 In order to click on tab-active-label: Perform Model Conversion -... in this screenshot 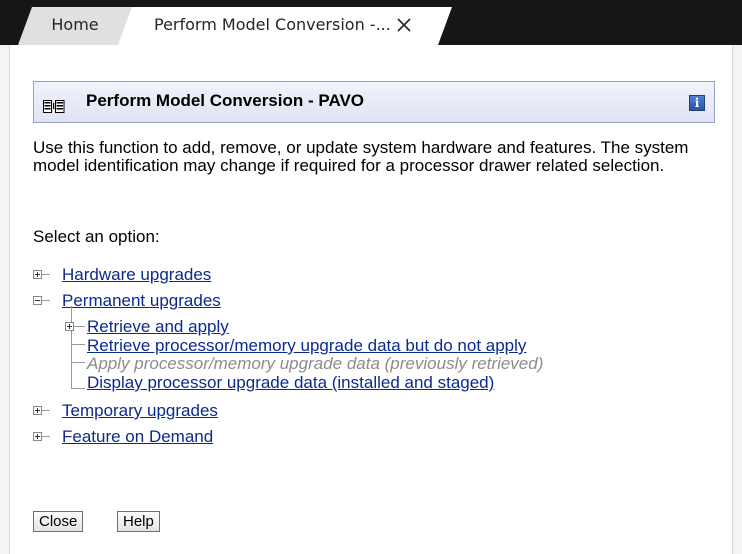, I will do `click(272, 24)`.